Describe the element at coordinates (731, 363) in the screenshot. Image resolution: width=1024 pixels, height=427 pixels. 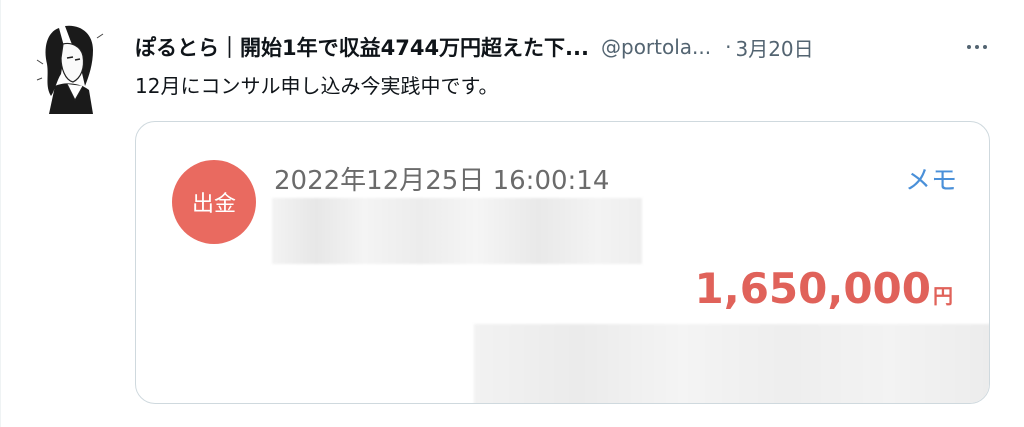
I see `blurred-footer` at that location.